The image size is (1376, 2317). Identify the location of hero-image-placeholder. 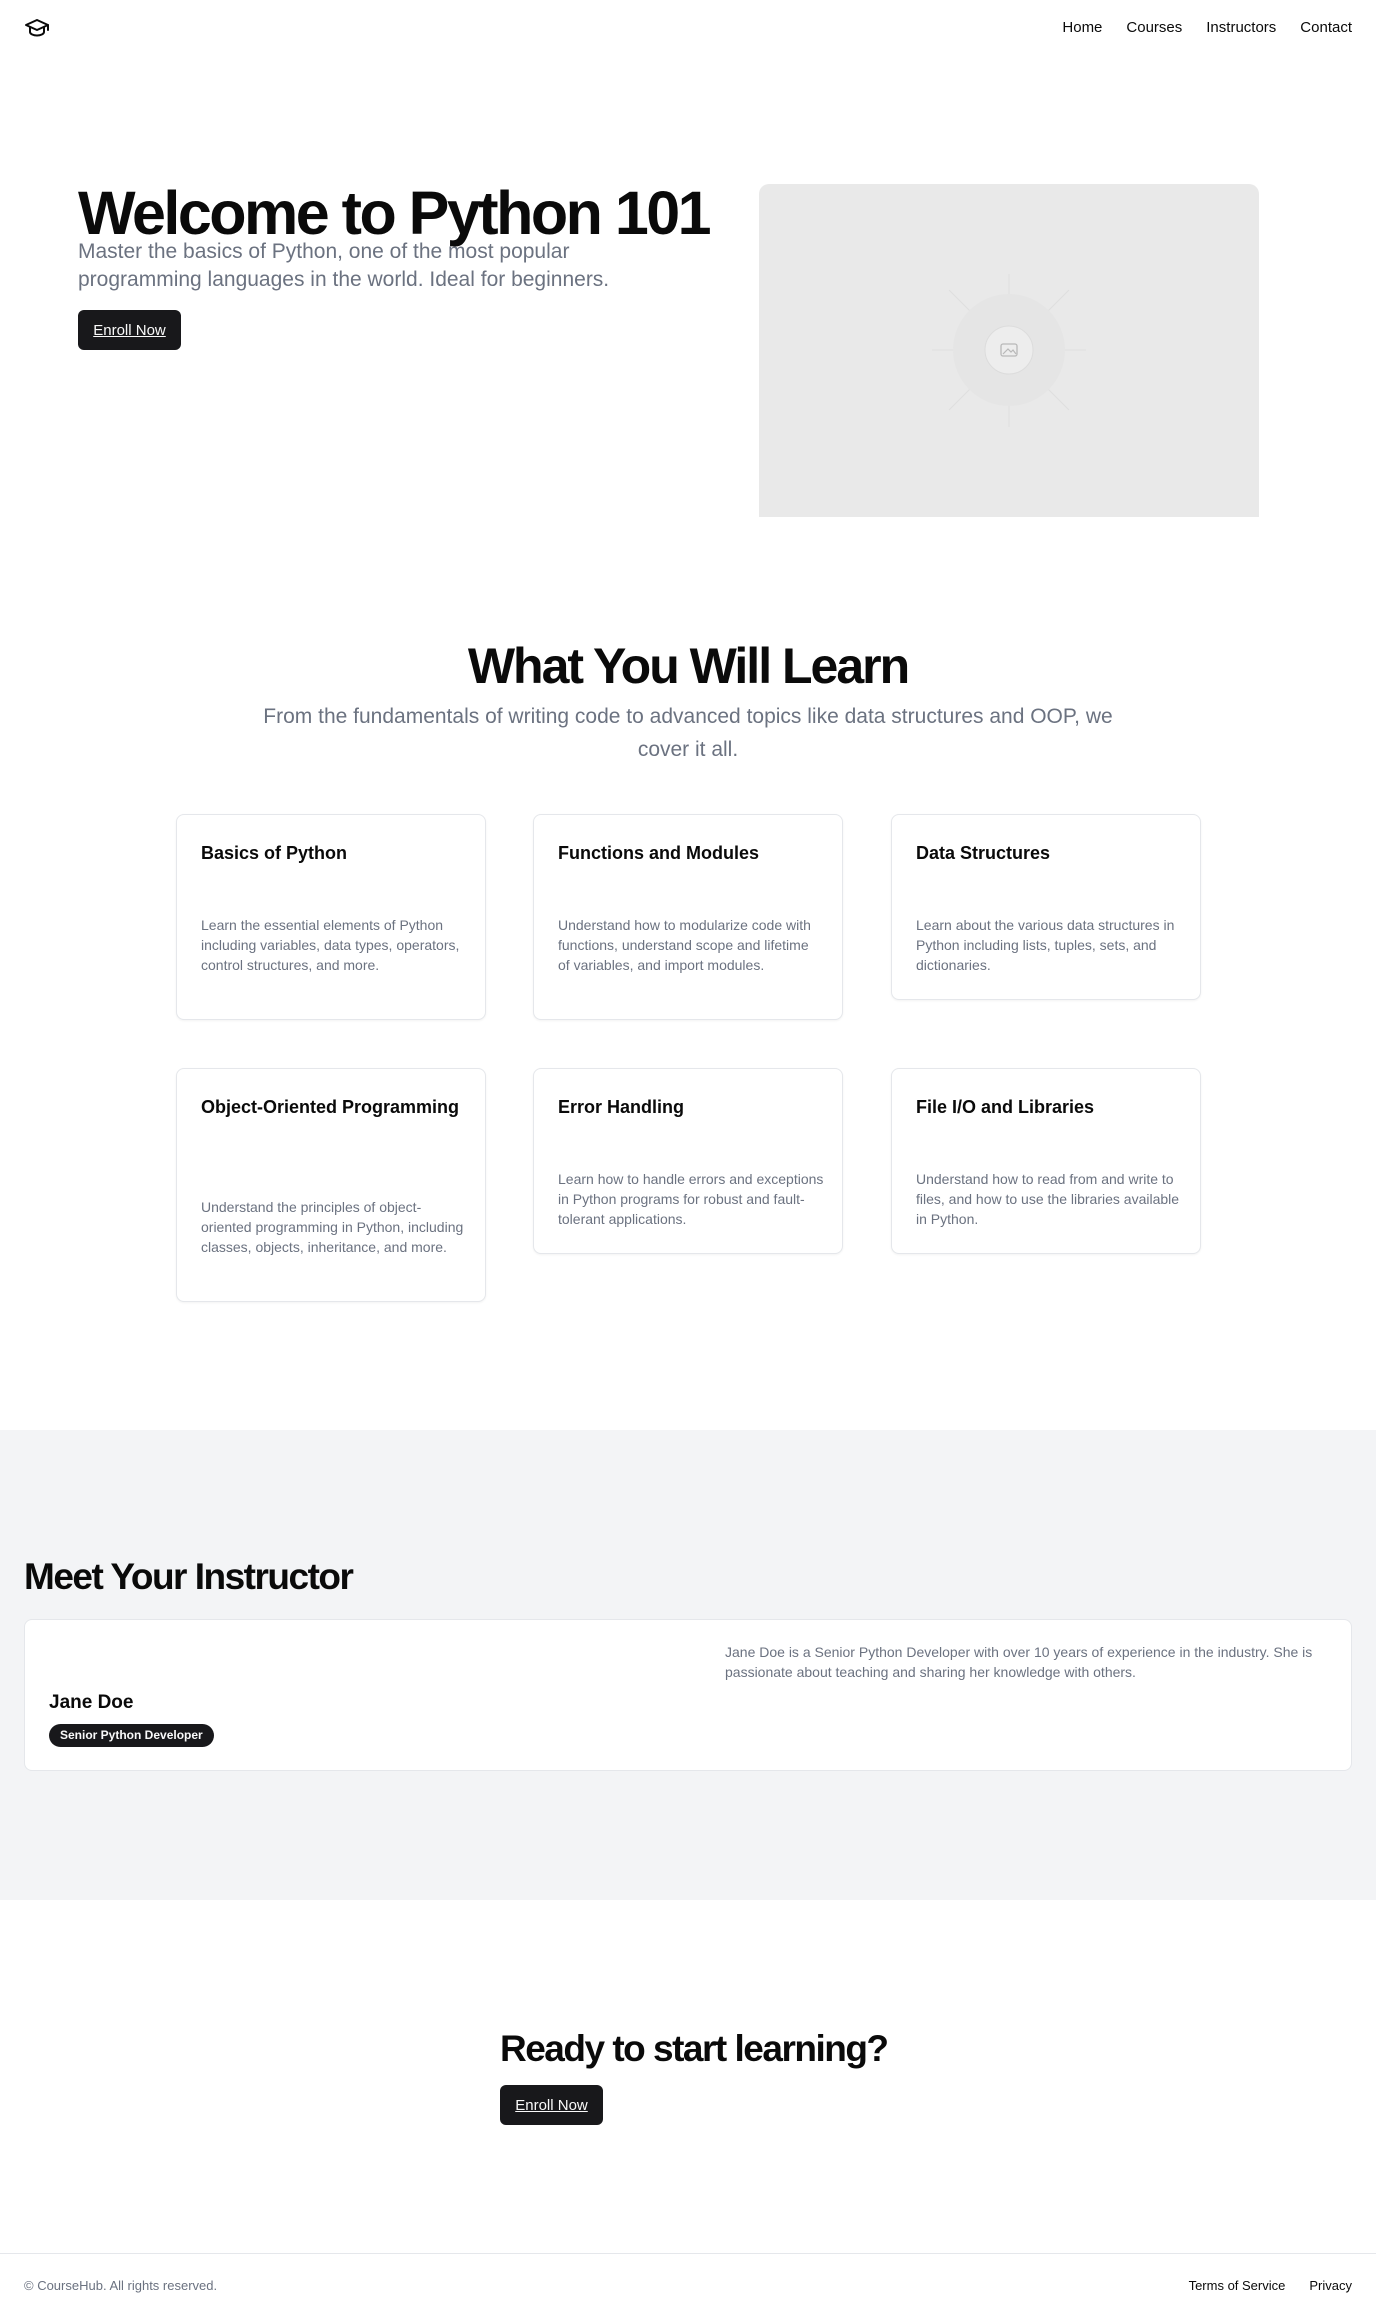
(1009, 350).